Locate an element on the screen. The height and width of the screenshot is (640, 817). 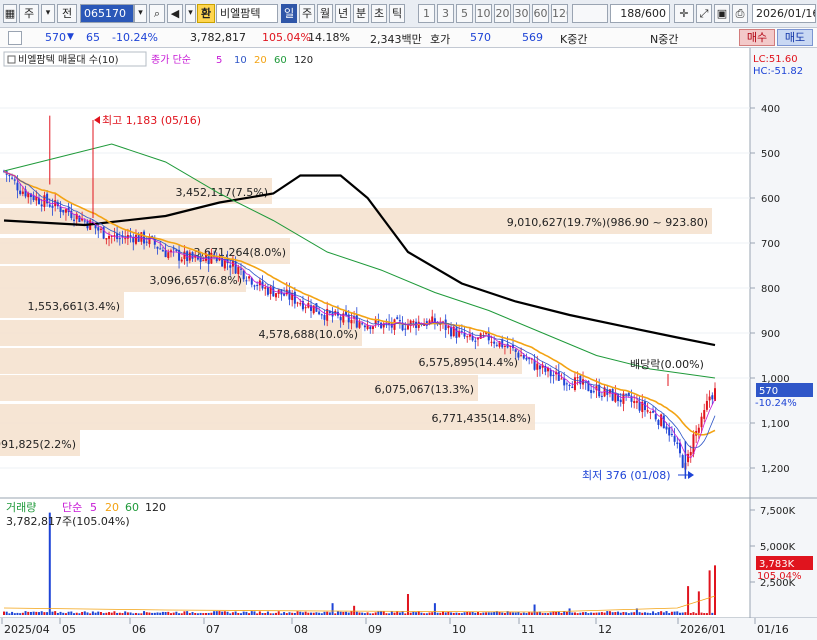
y-tick-label: 800 is located at coordinates (770, 289).